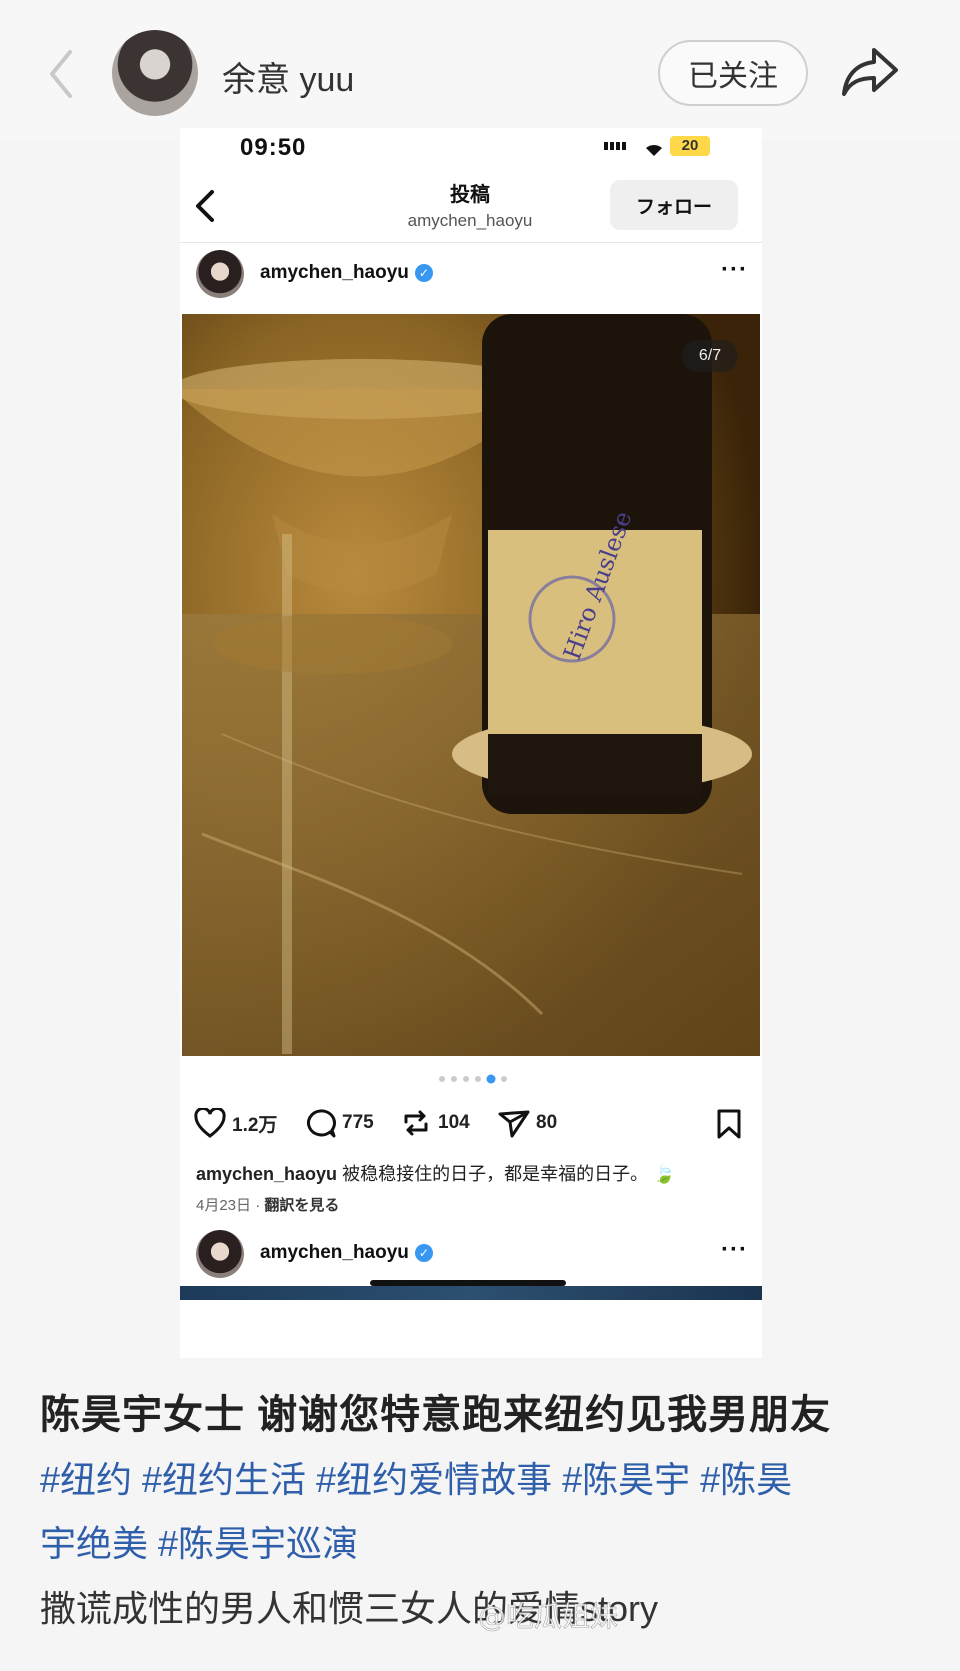 This screenshot has height=1671, width=960. I want to click on nav-title: 投稿 amychen_haoyu, so click(470, 204).